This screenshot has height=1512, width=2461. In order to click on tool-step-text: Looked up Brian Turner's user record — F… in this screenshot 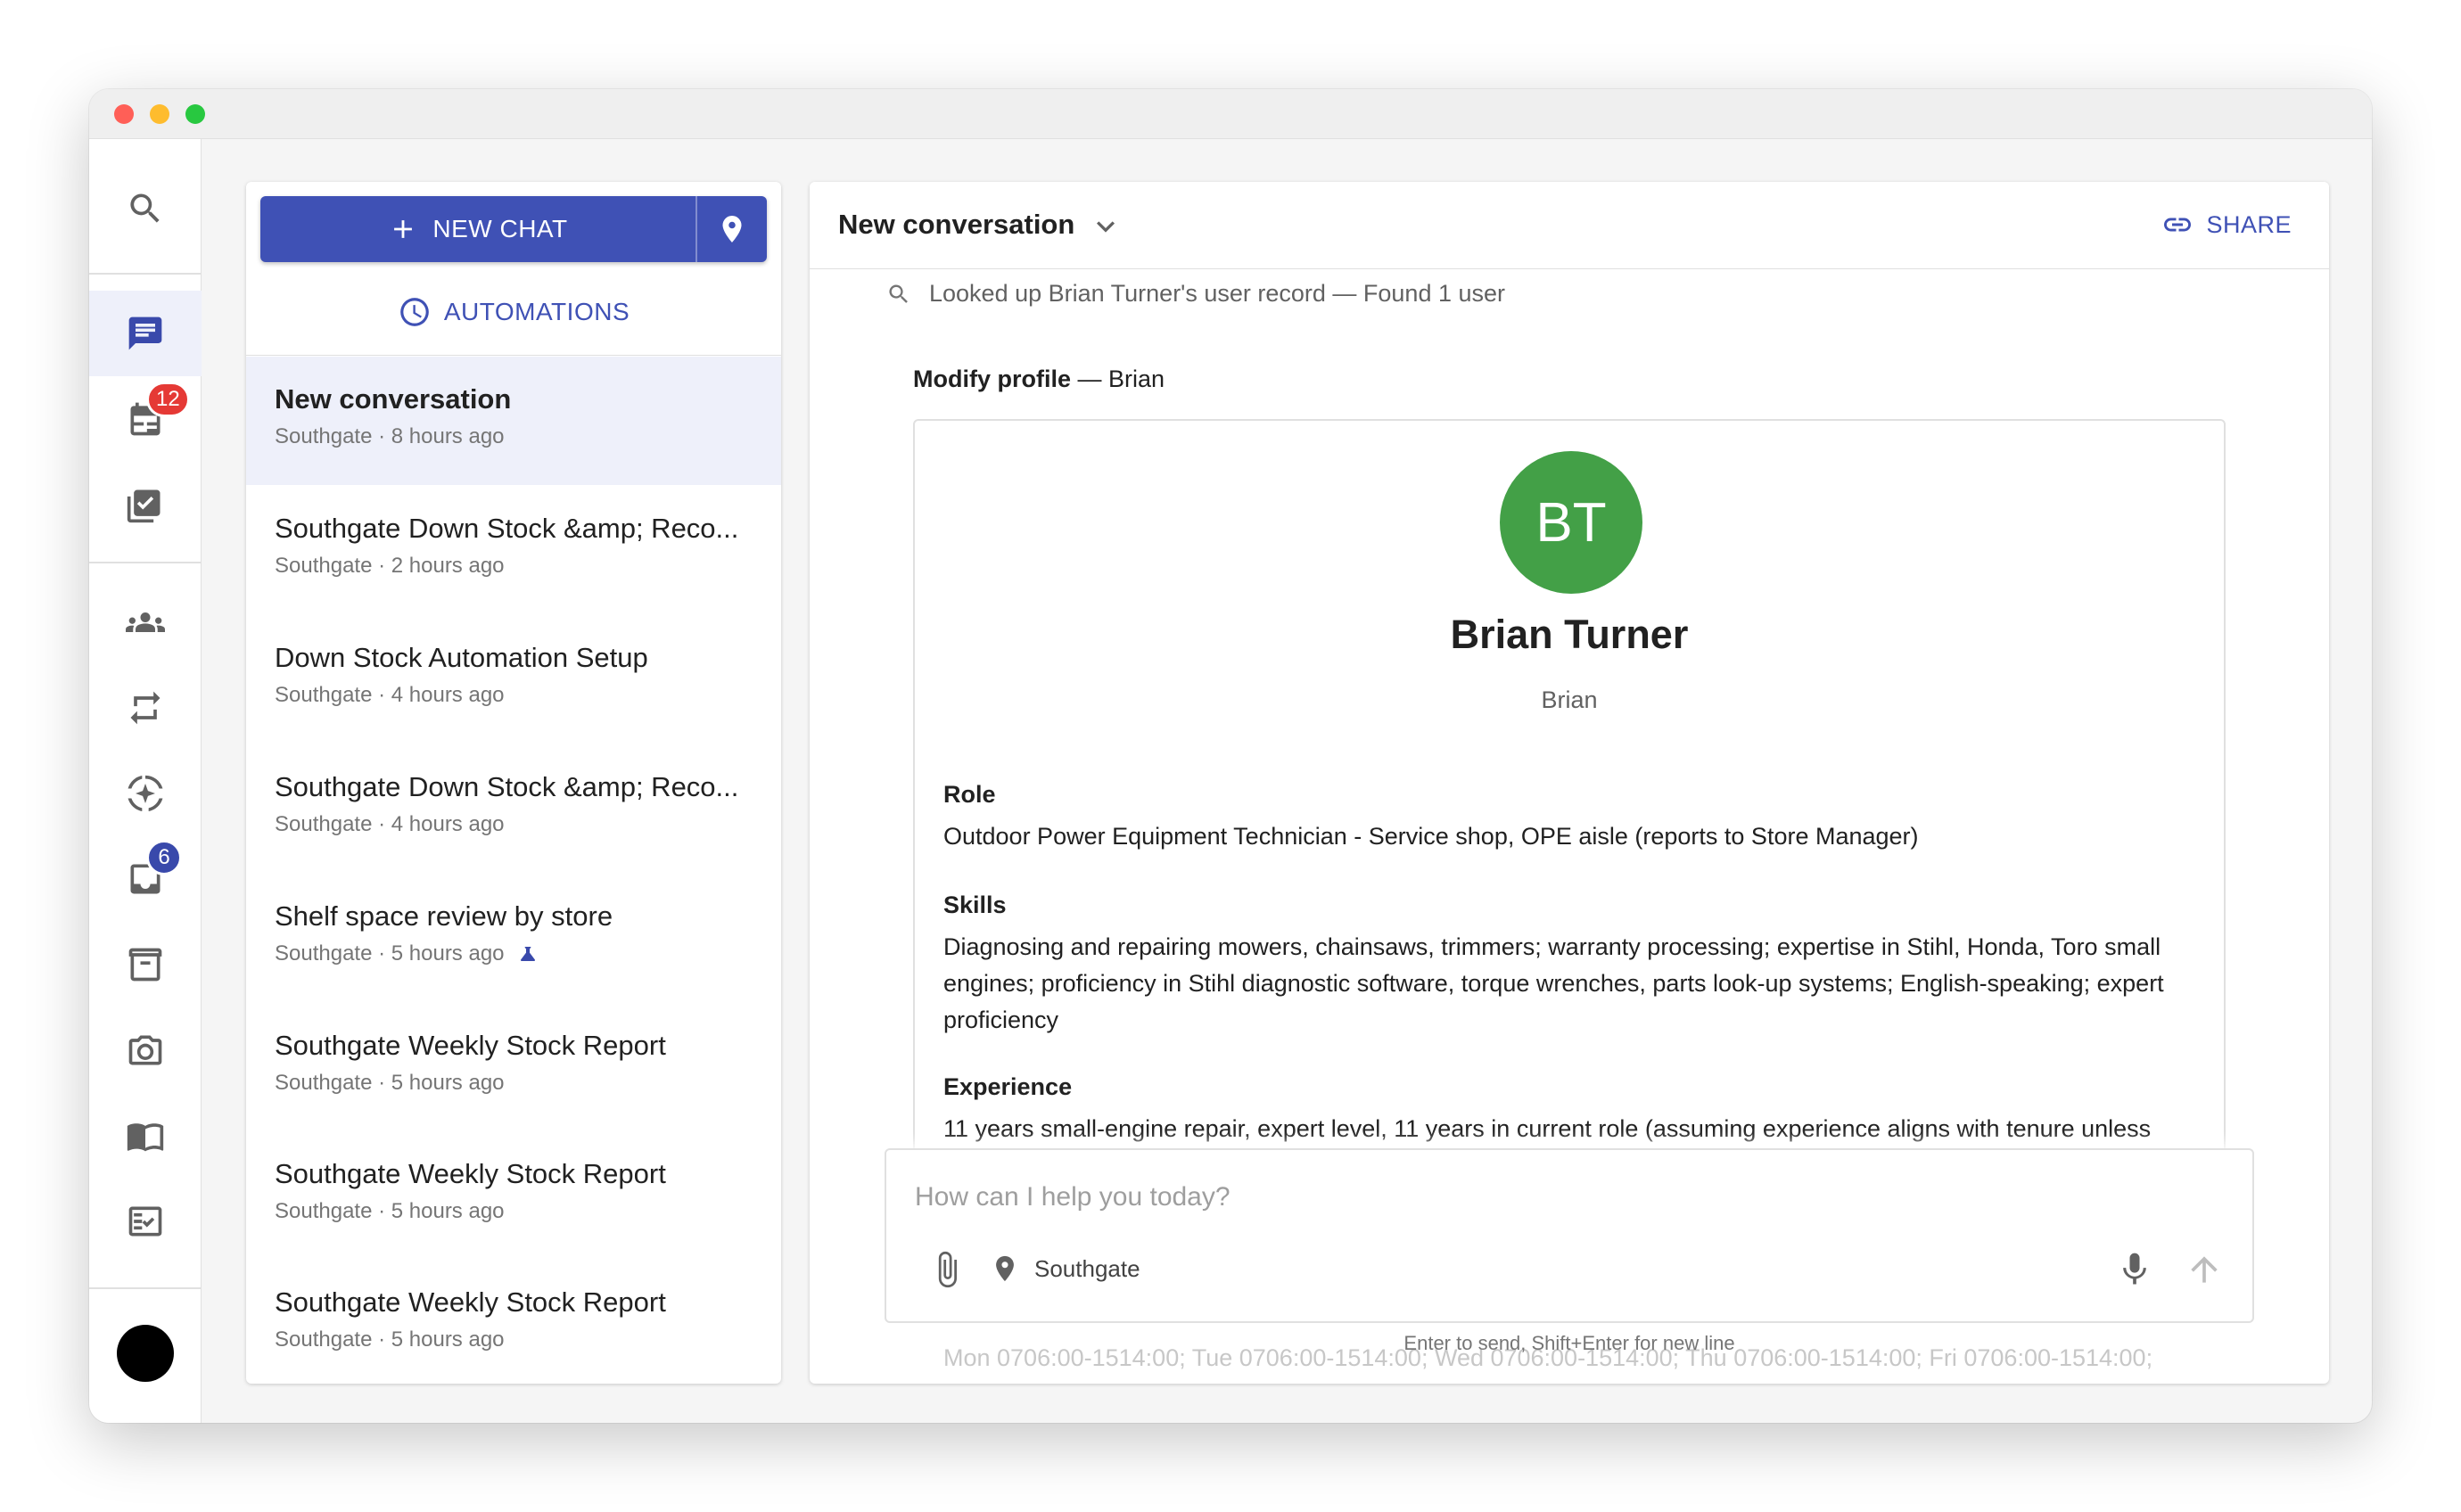, I will do `click(1217, 293)`.